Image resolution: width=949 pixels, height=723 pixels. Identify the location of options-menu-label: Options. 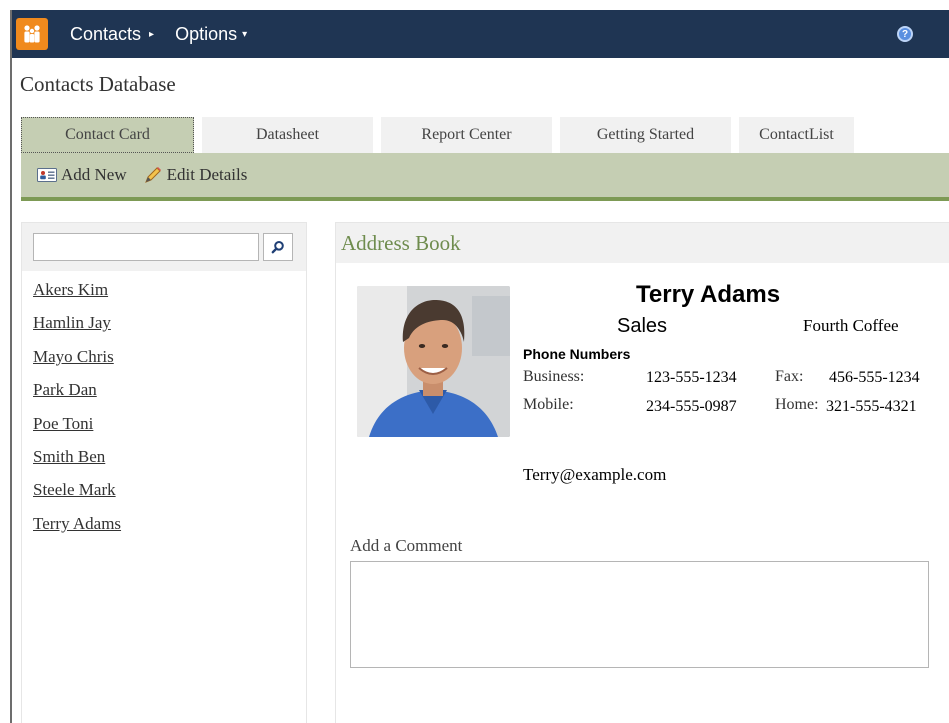
(206, 33).